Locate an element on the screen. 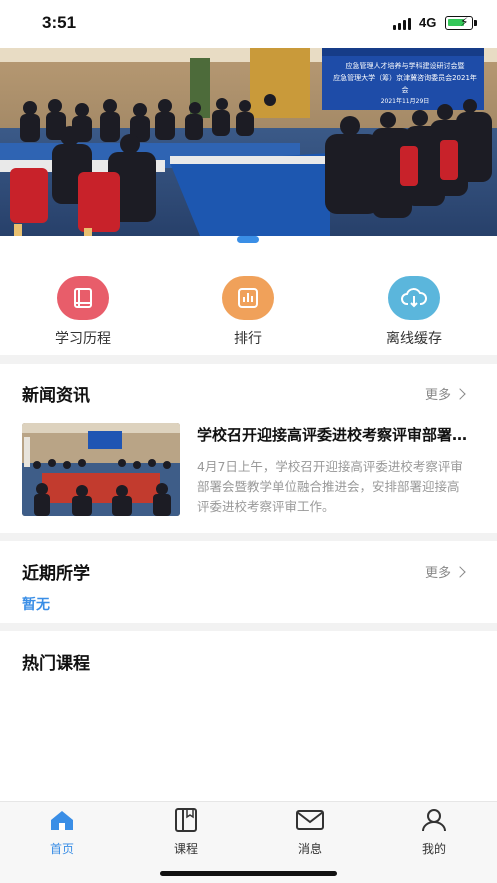  tab-label: 消息 is located at coordinates (309, 849).